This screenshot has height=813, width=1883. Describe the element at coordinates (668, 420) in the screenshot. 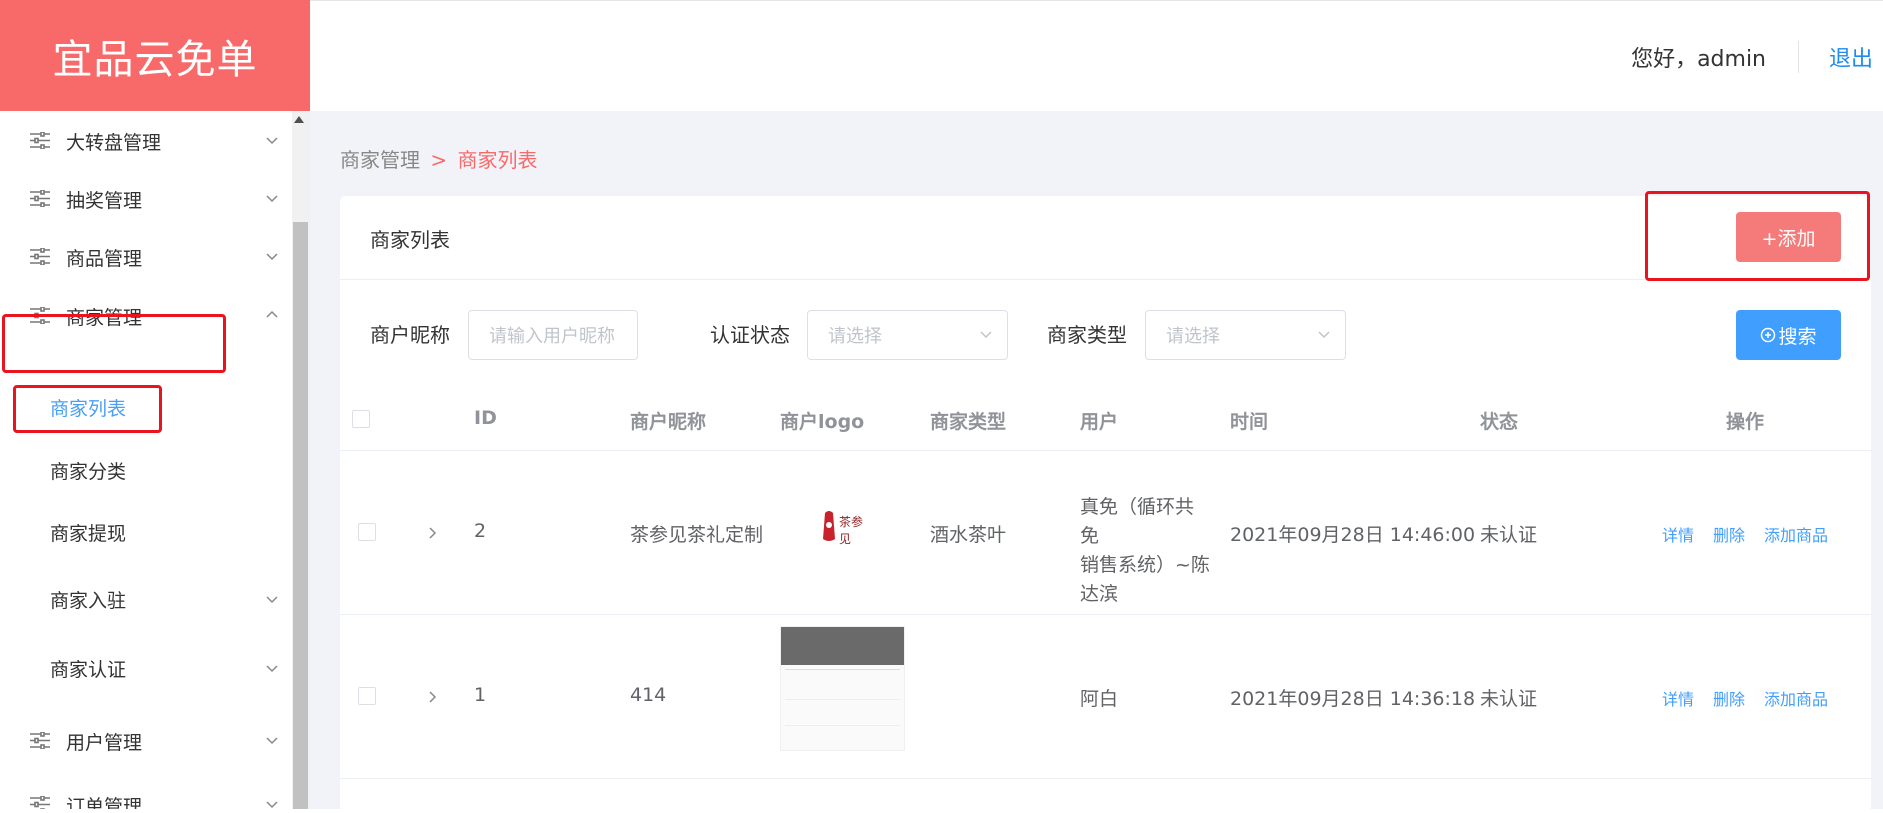

I see `column-header-nickname: 商户昵称` at that location.